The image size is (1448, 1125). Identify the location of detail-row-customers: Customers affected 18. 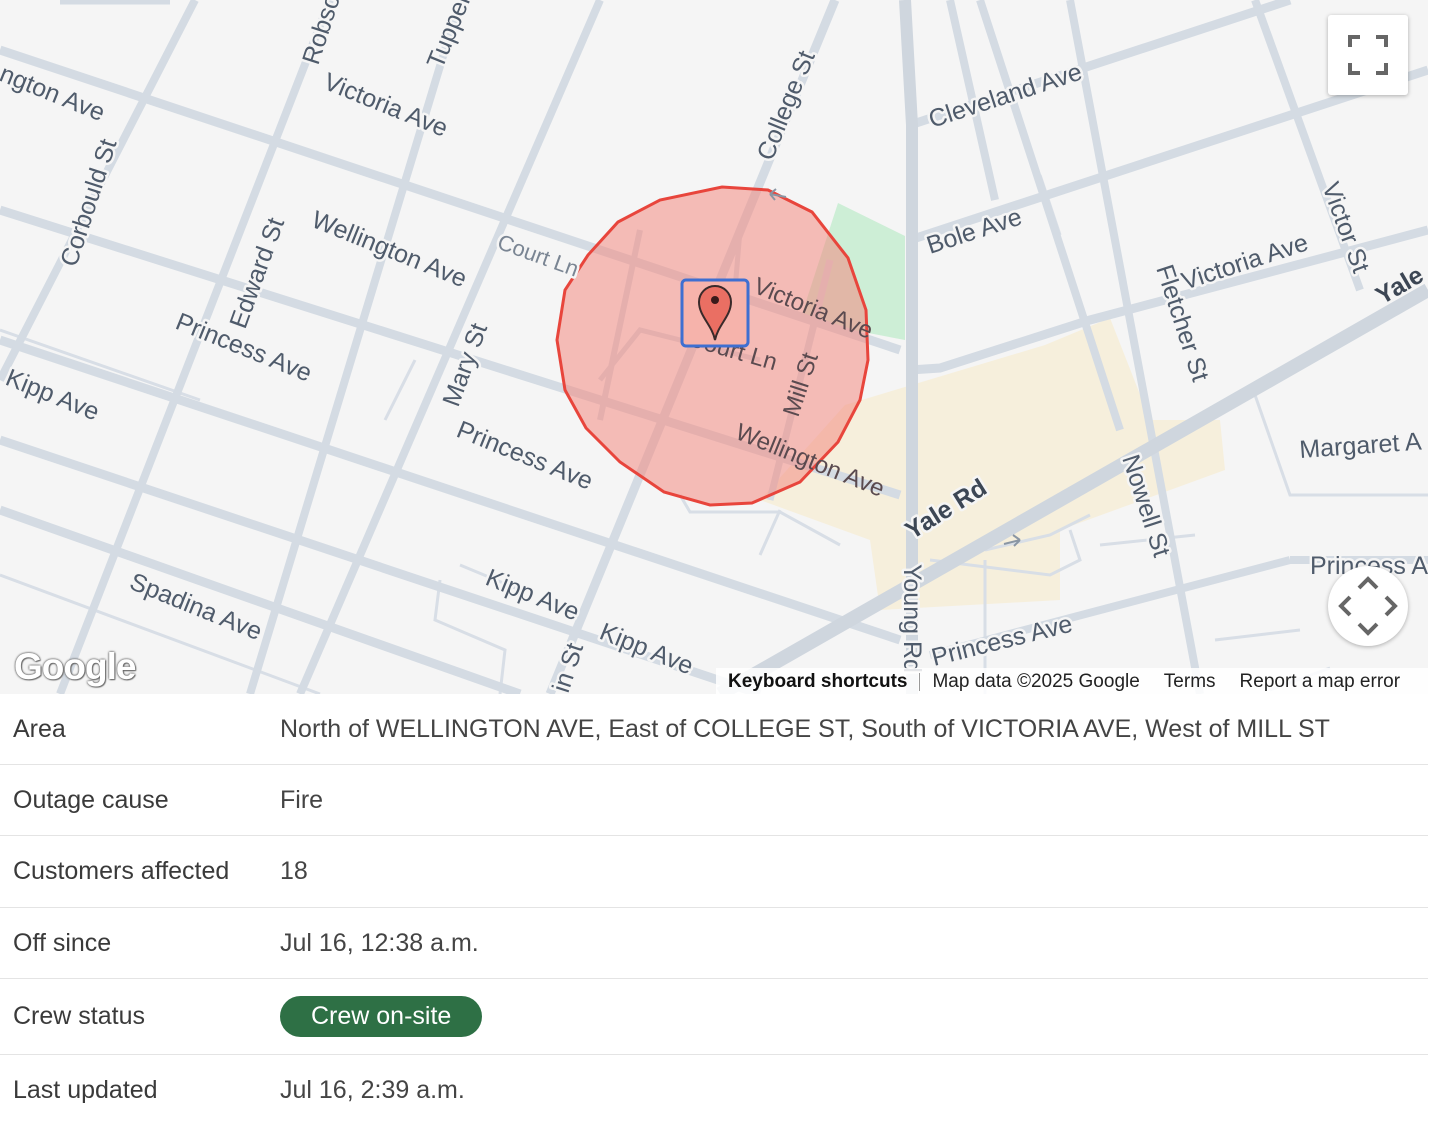
(714, 872).